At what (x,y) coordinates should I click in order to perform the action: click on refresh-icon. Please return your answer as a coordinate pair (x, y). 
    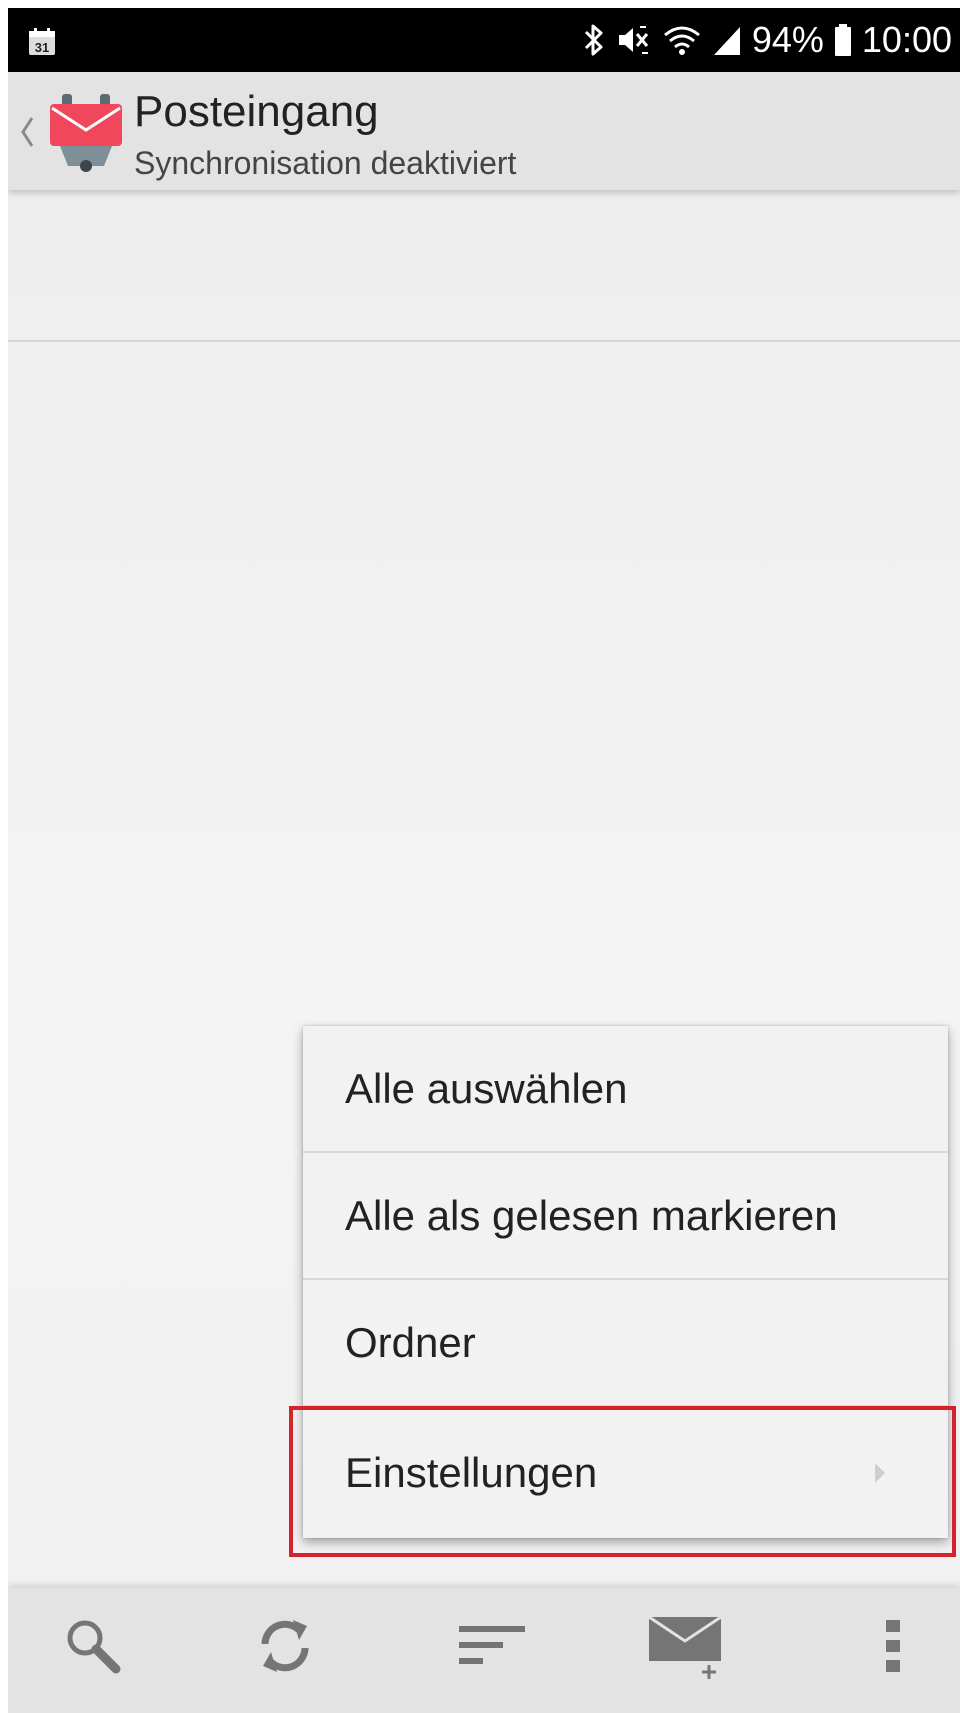
    Looking at the image, I should click on (285, 1648).